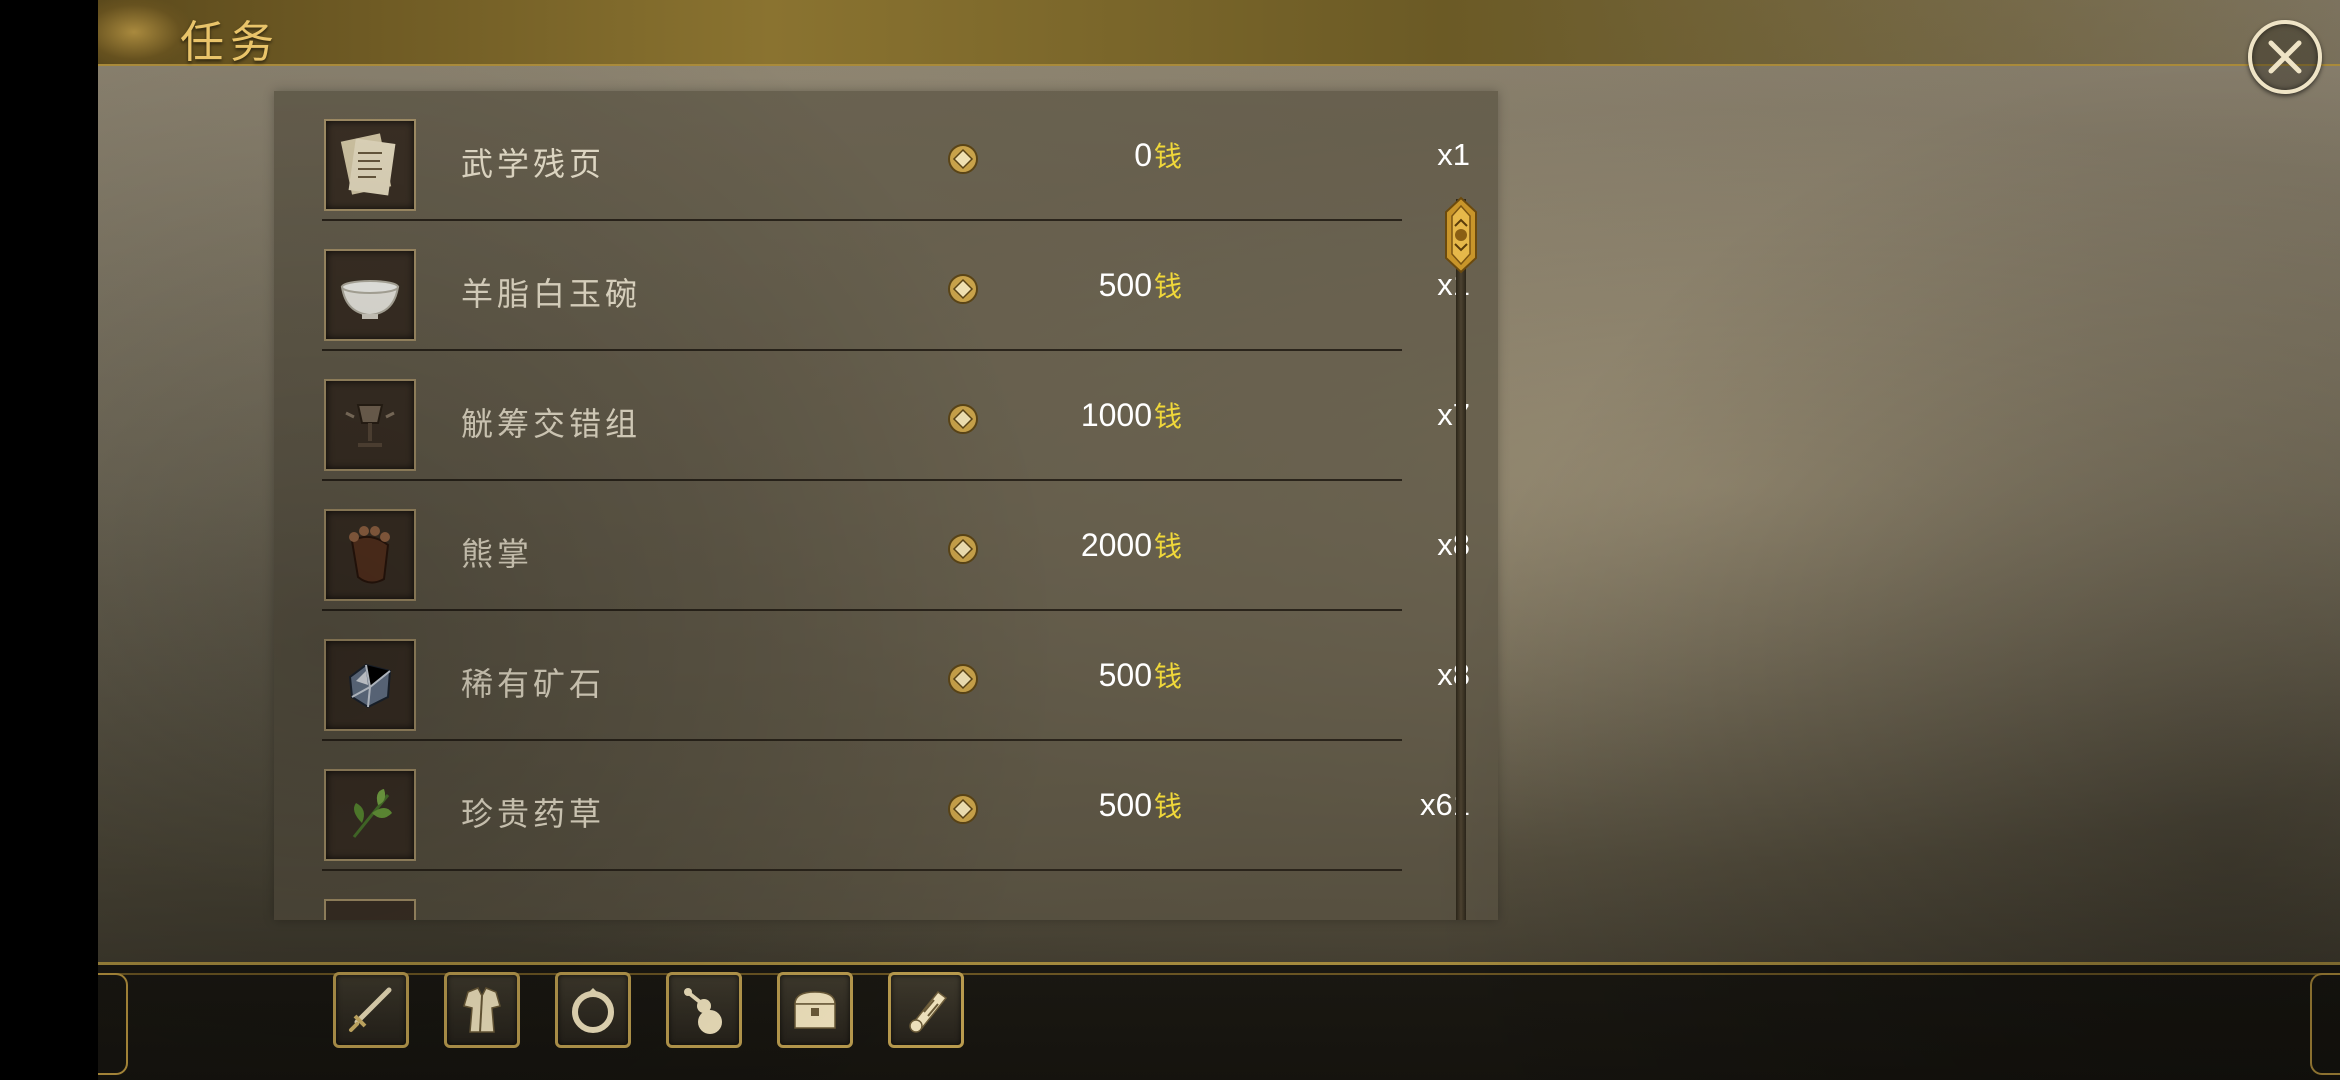  Describe the element at coordinates (49, 540) in the screenshot. I see `screen-left-margin` at that location.